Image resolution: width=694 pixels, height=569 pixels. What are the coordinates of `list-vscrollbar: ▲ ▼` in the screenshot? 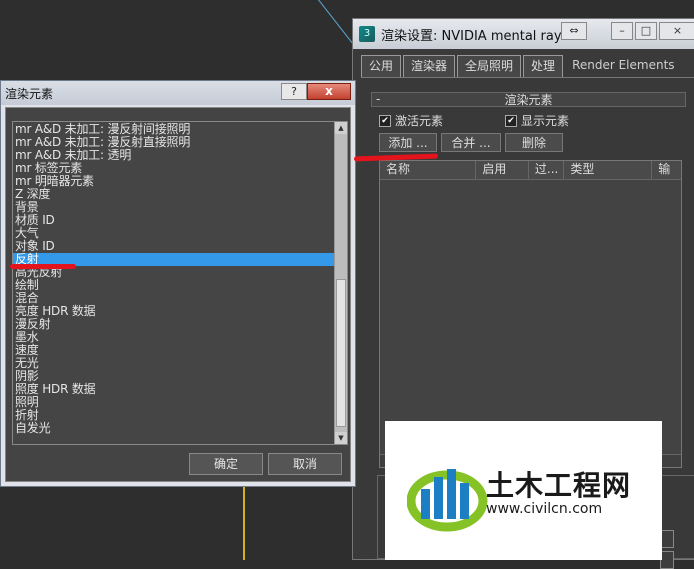 It's located at (340, 283).